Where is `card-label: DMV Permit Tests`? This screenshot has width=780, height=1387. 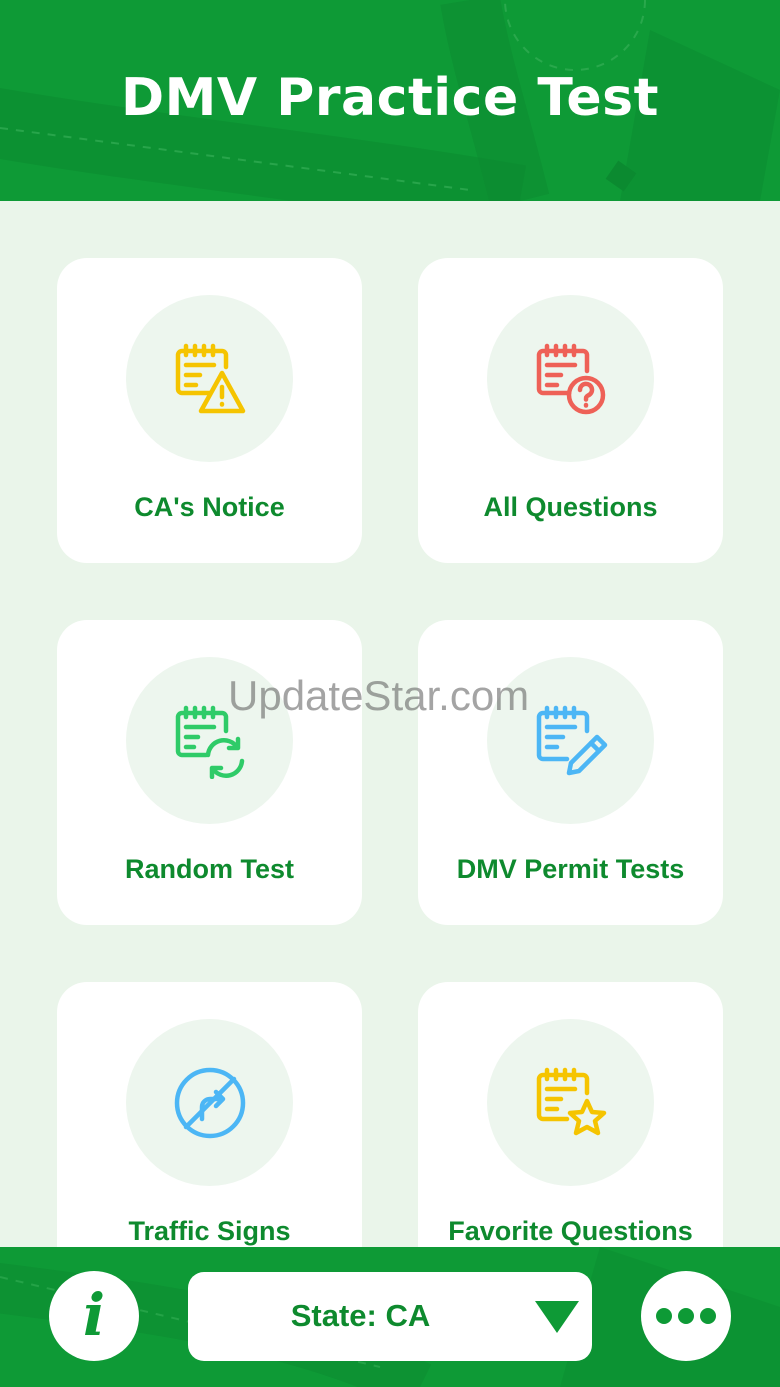 card-label: DMV Permit Tests is located at coordinates (570, 869).